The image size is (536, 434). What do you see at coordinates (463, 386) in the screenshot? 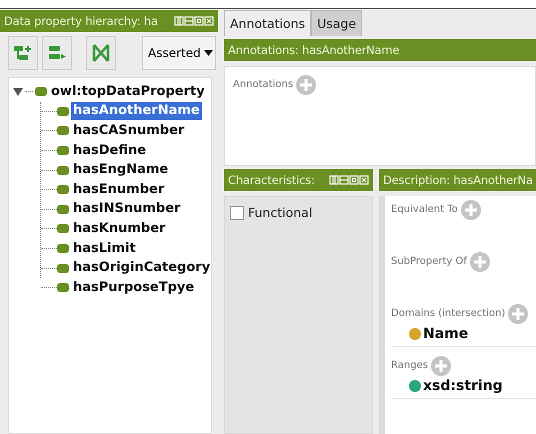
I see `entry-label: xsd:string` at bounding box center [463, 386].